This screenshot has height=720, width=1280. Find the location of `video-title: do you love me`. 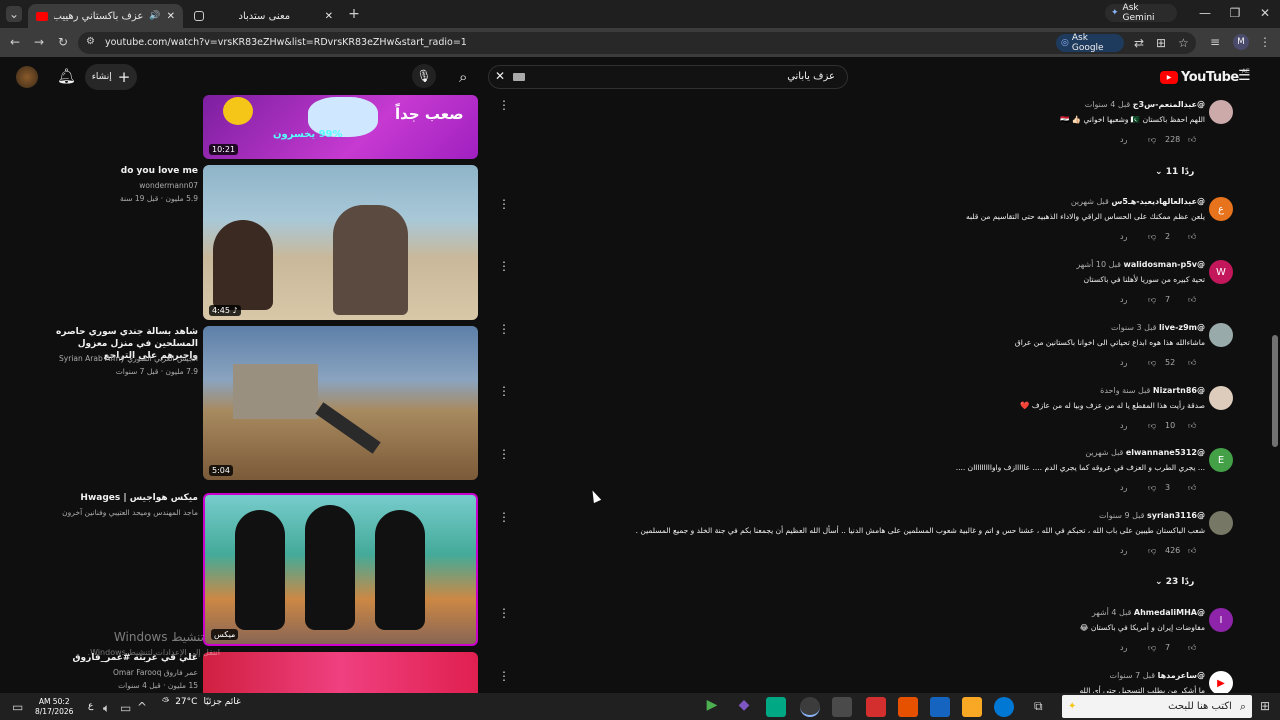

video-title: do you love me is located at coordinates (159, 171).